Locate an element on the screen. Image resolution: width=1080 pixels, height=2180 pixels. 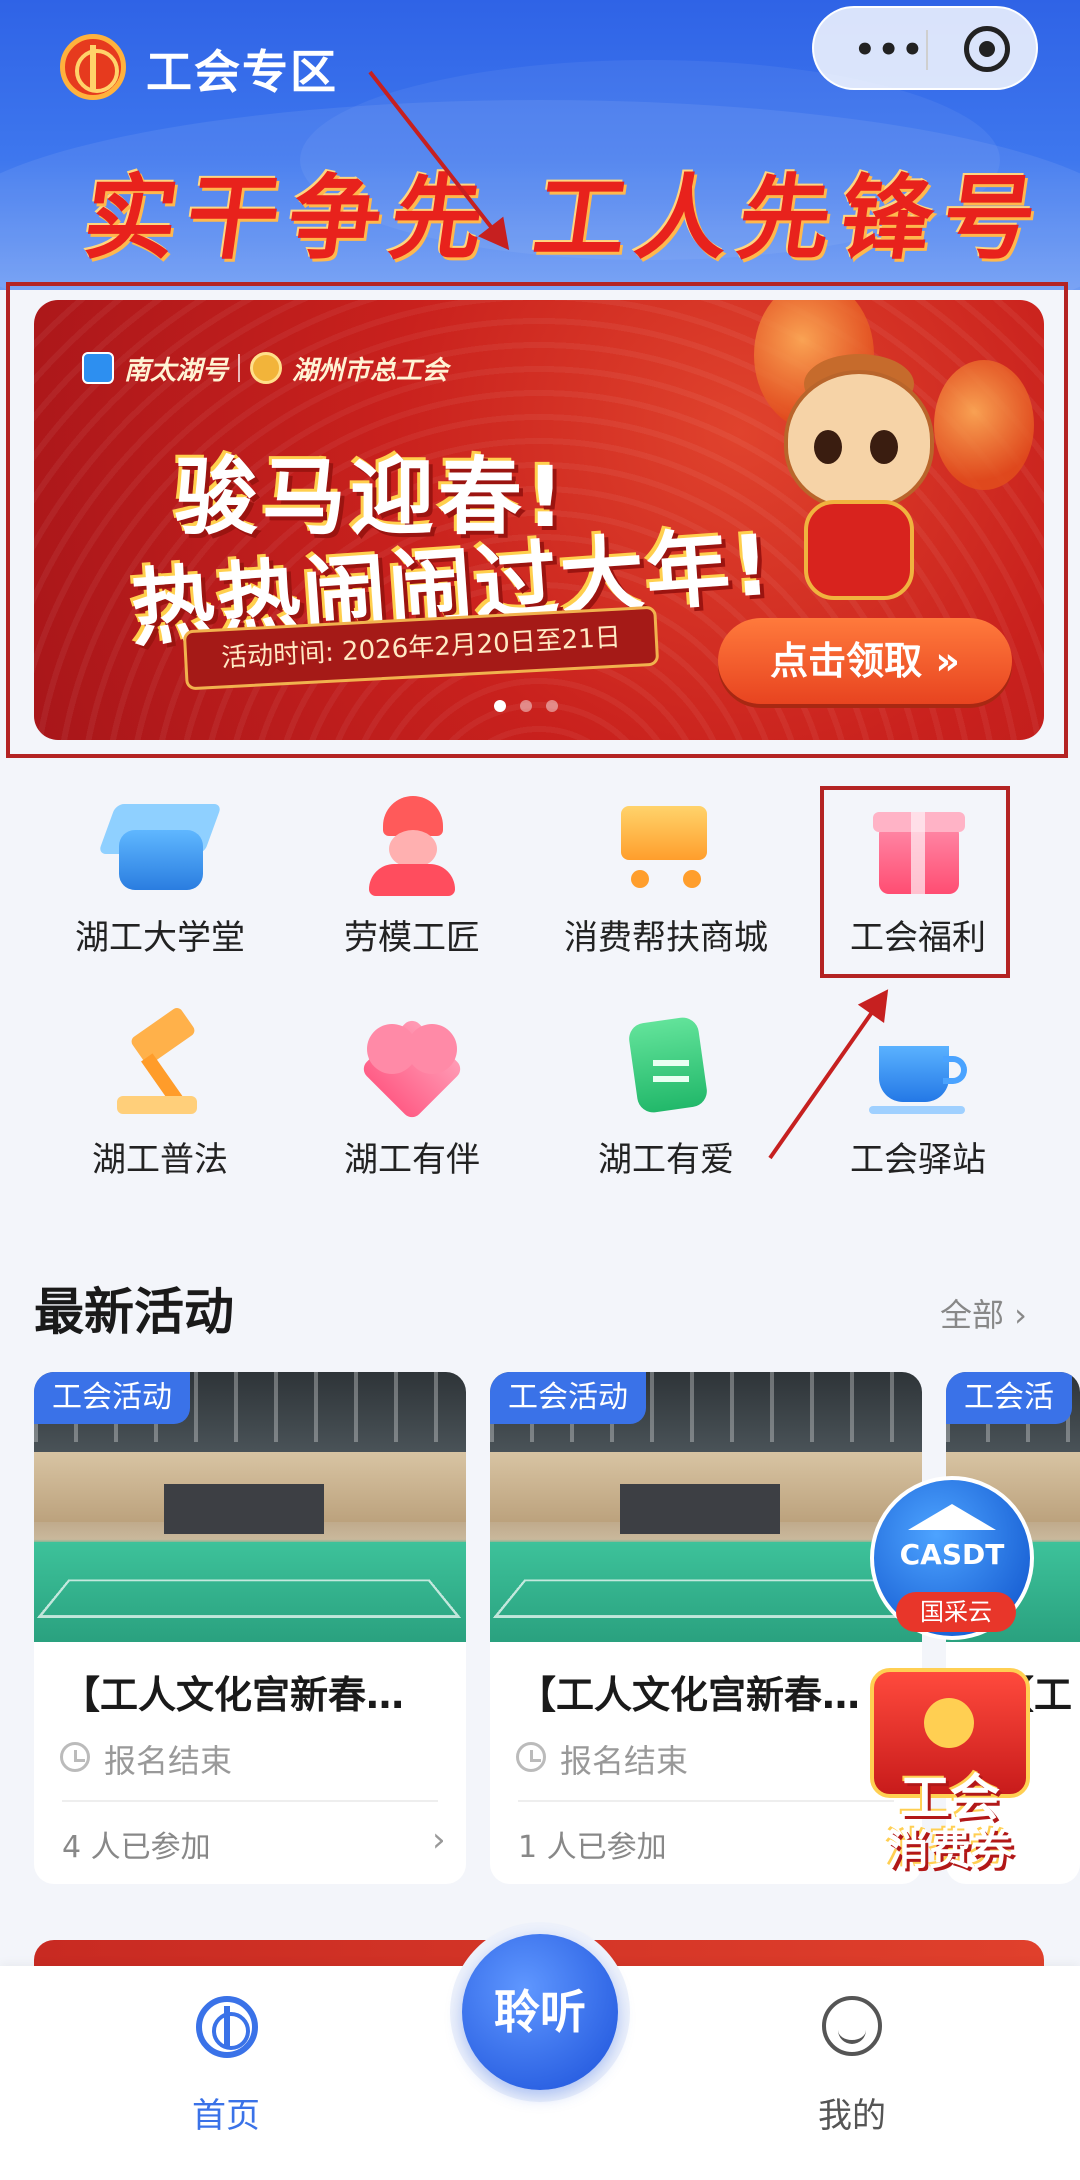
building-roof-icon is located at coordinates (952, 1517).